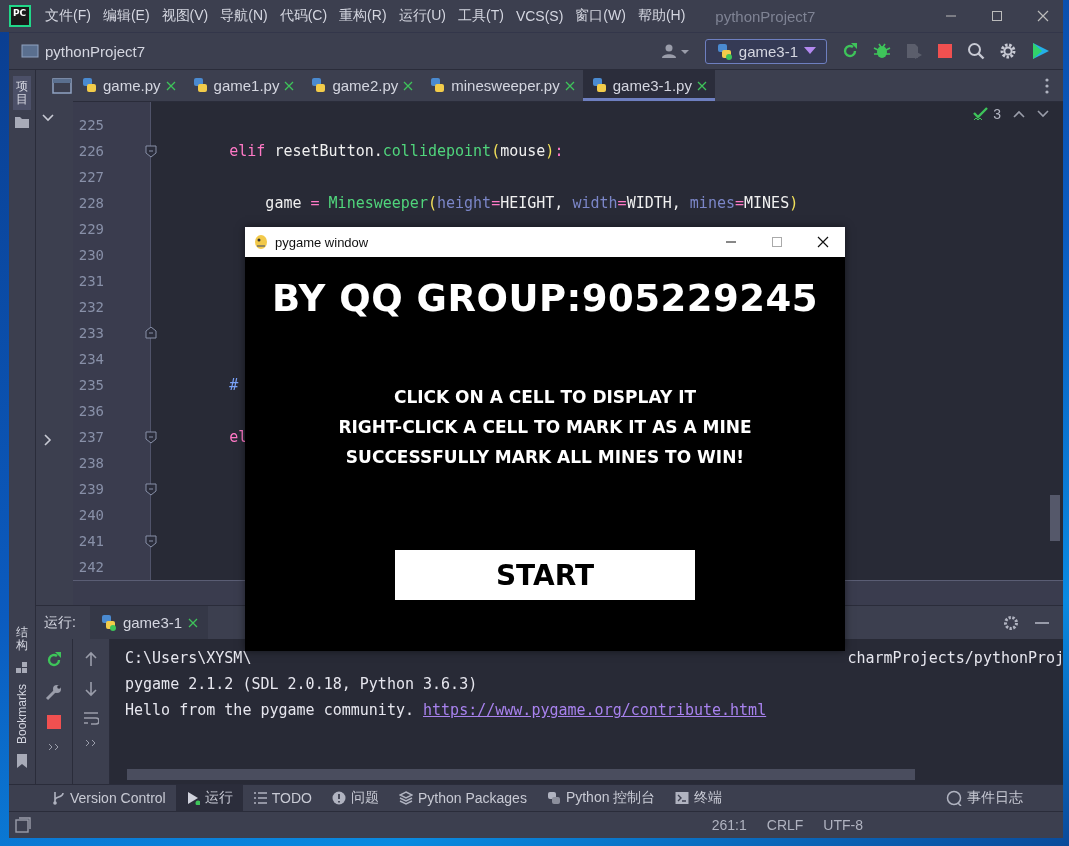 The width and height of the screenshot is (1069, 846). I want to click on check-icon, so click(981, 114).